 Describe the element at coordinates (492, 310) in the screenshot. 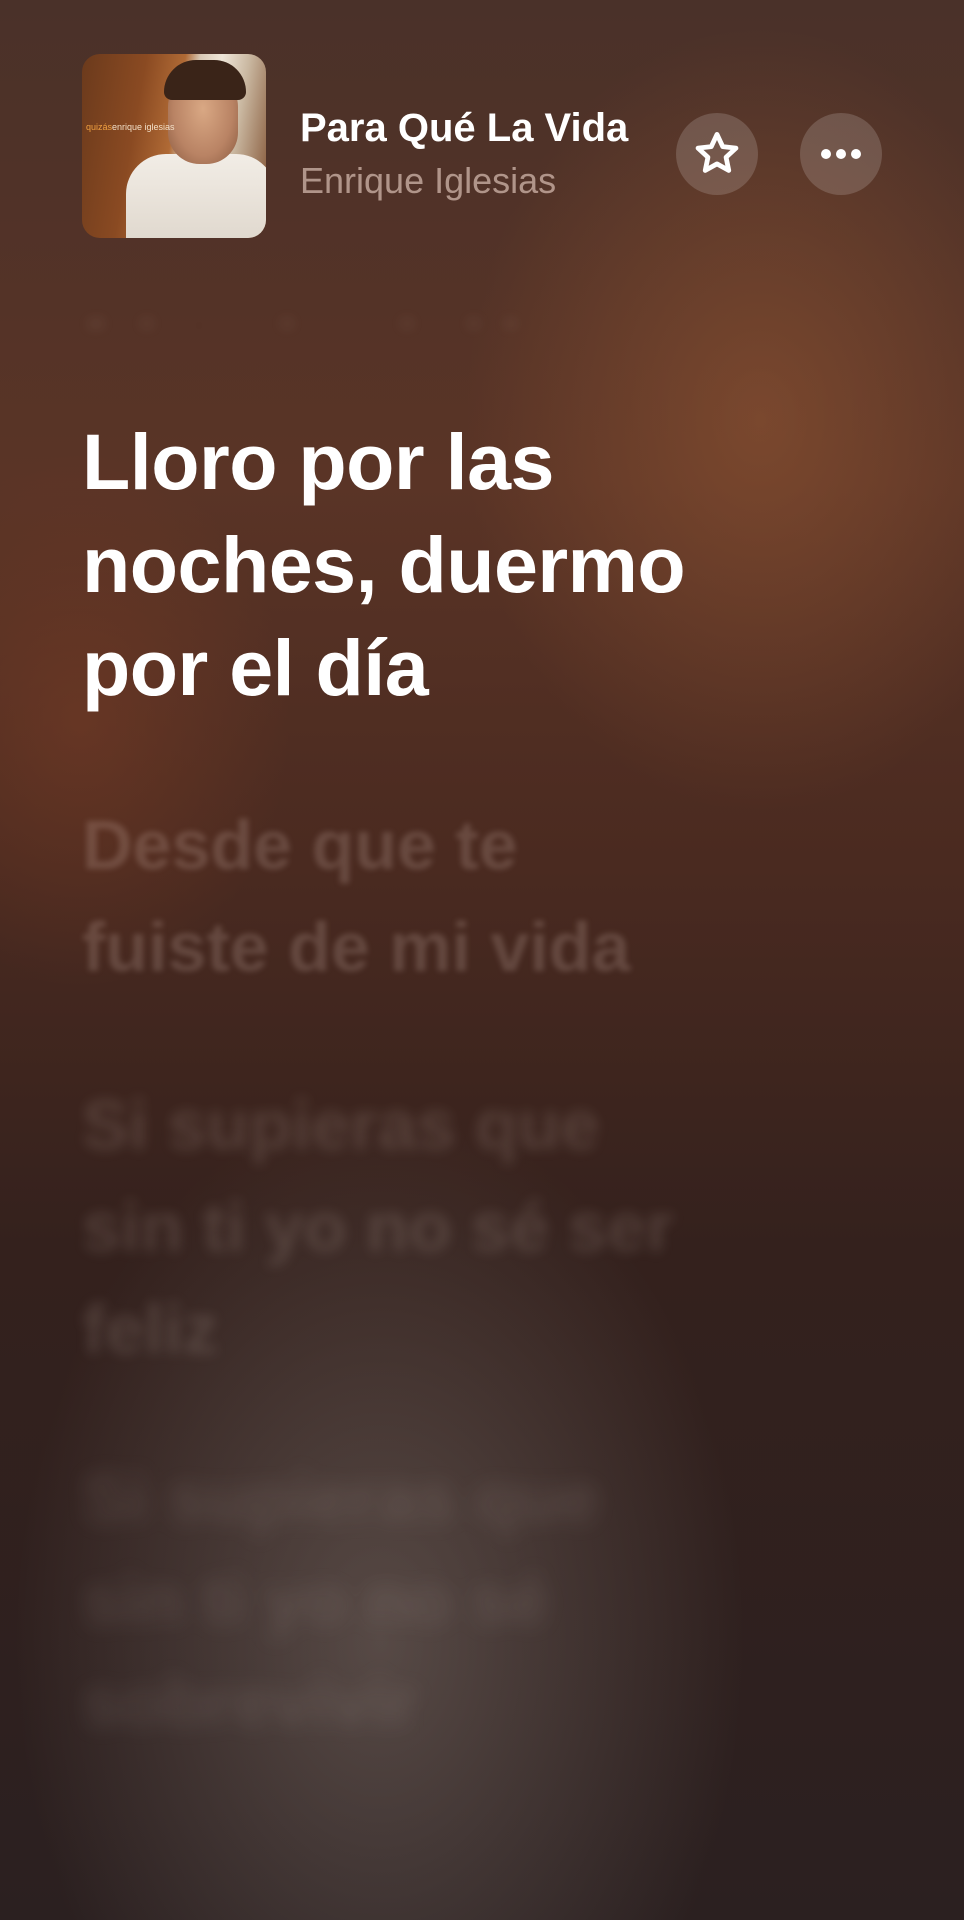

I see `lyric-line-previous-text: fuiste de mi vida` at that location.